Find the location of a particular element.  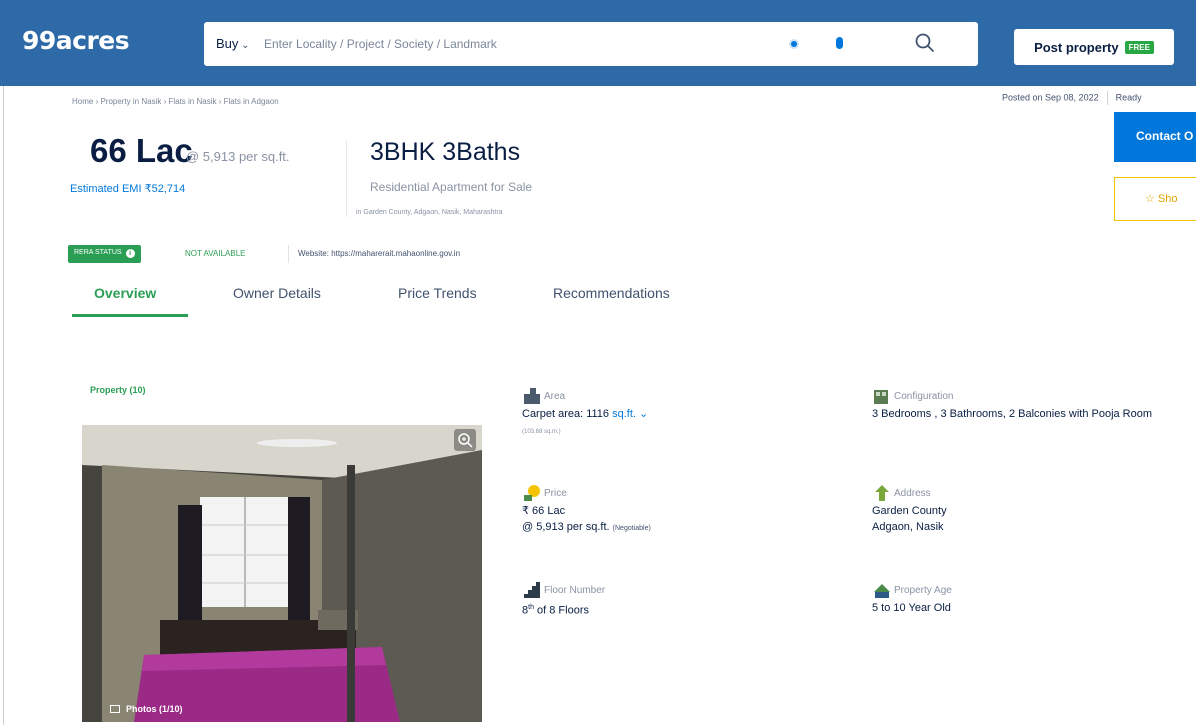

active-tab-indicator is located at coordinates (130, 315).